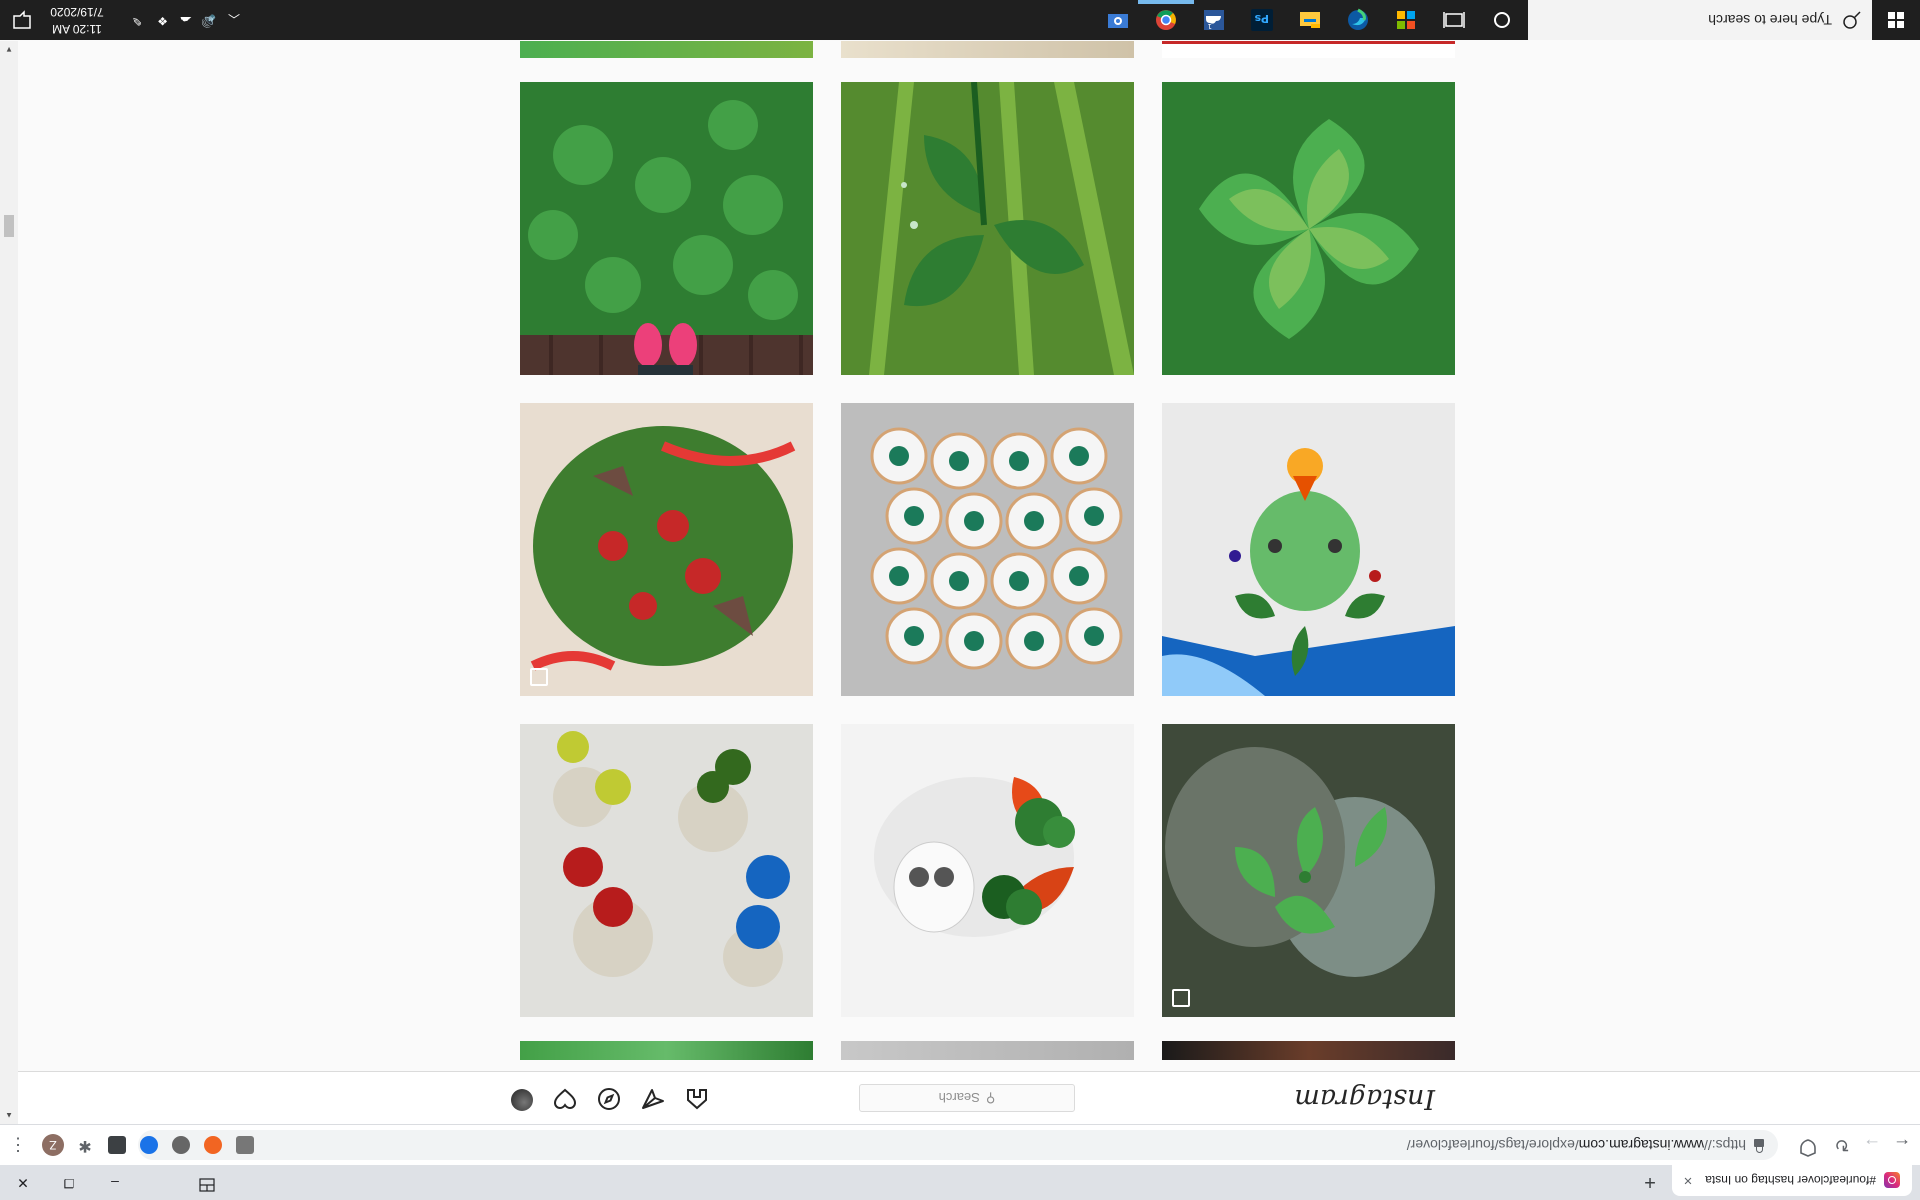 This screenshot has width=1920, height=1200. I want to click on browser-tab: #fourleafclover hashtag on Insta ×, so click(1792, 1180).